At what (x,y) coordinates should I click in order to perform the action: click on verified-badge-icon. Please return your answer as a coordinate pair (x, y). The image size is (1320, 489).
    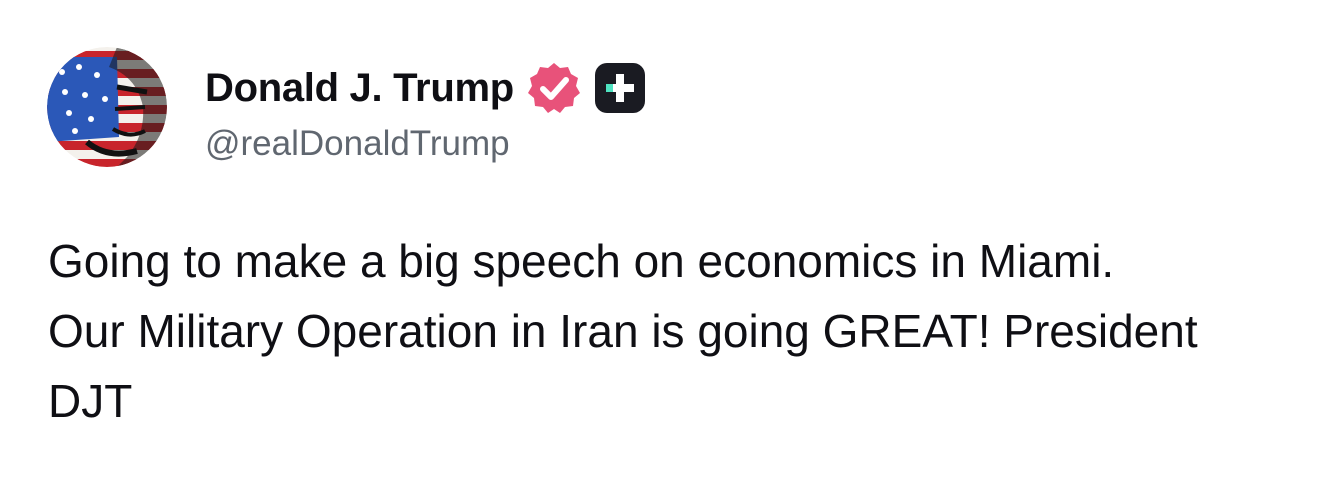
    Looking at the image, I should click on (554, 88).